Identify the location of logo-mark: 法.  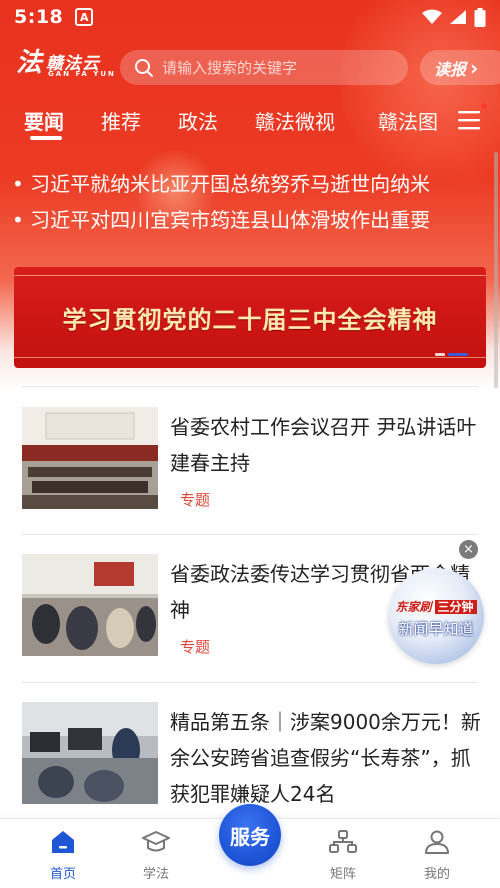
(29, 63).